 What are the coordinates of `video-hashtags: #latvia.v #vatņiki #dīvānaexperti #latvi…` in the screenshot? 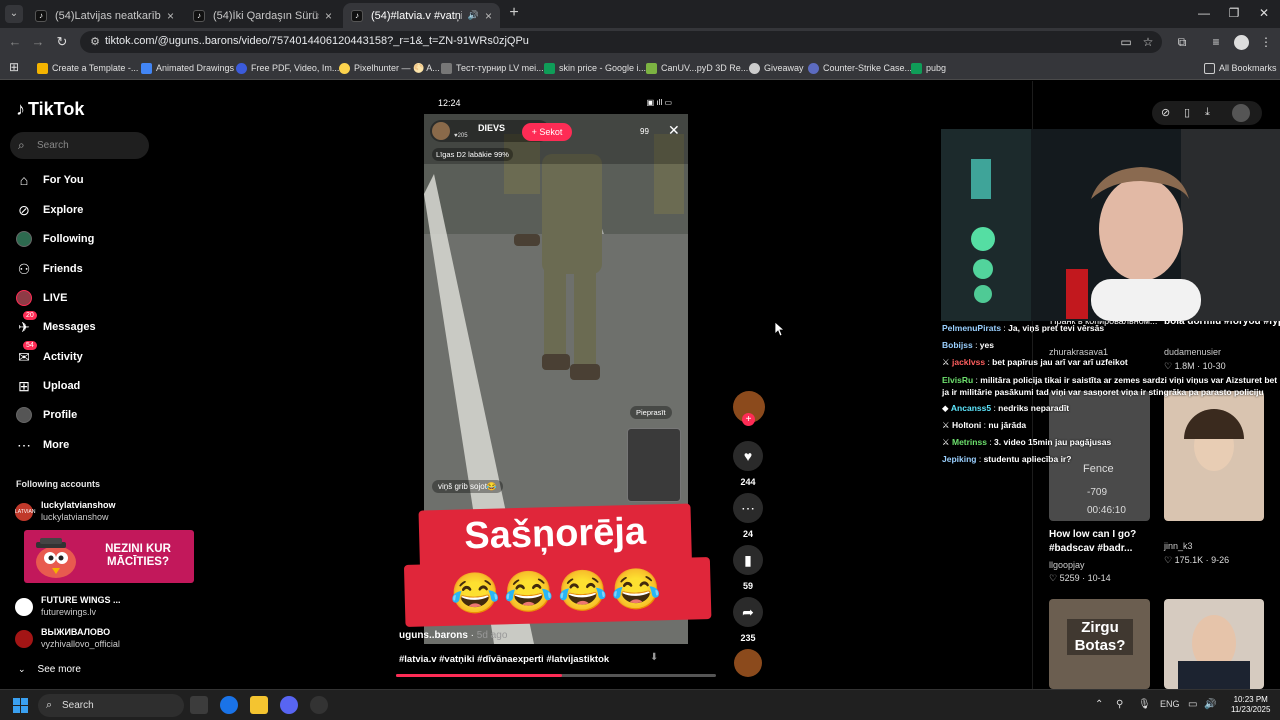 It's located at (504, 659).